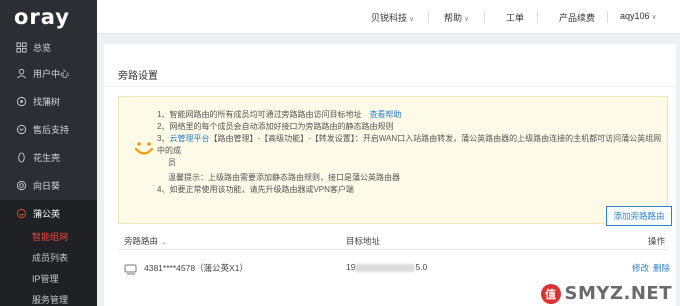 The width and height of the screenshot is (680, 306). What do you see at coordinates (21, 213) in the screenshot?
I see `dandelion-icon` at bounding box center [21, 213].